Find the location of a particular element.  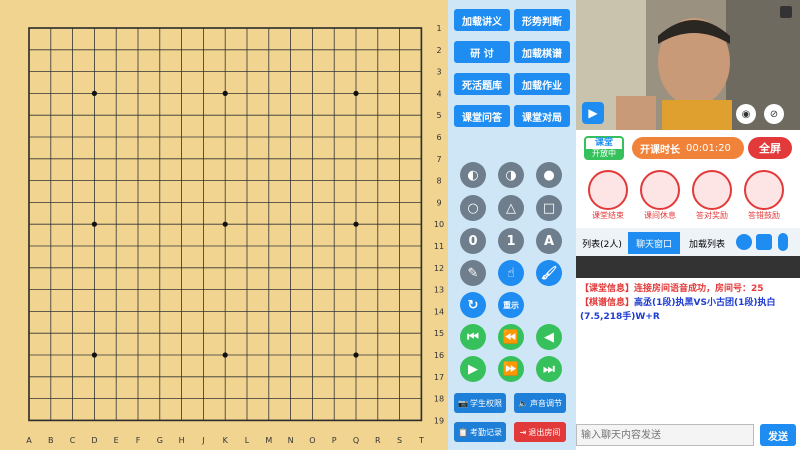

column-label: N is located at coordinates (291, 440).